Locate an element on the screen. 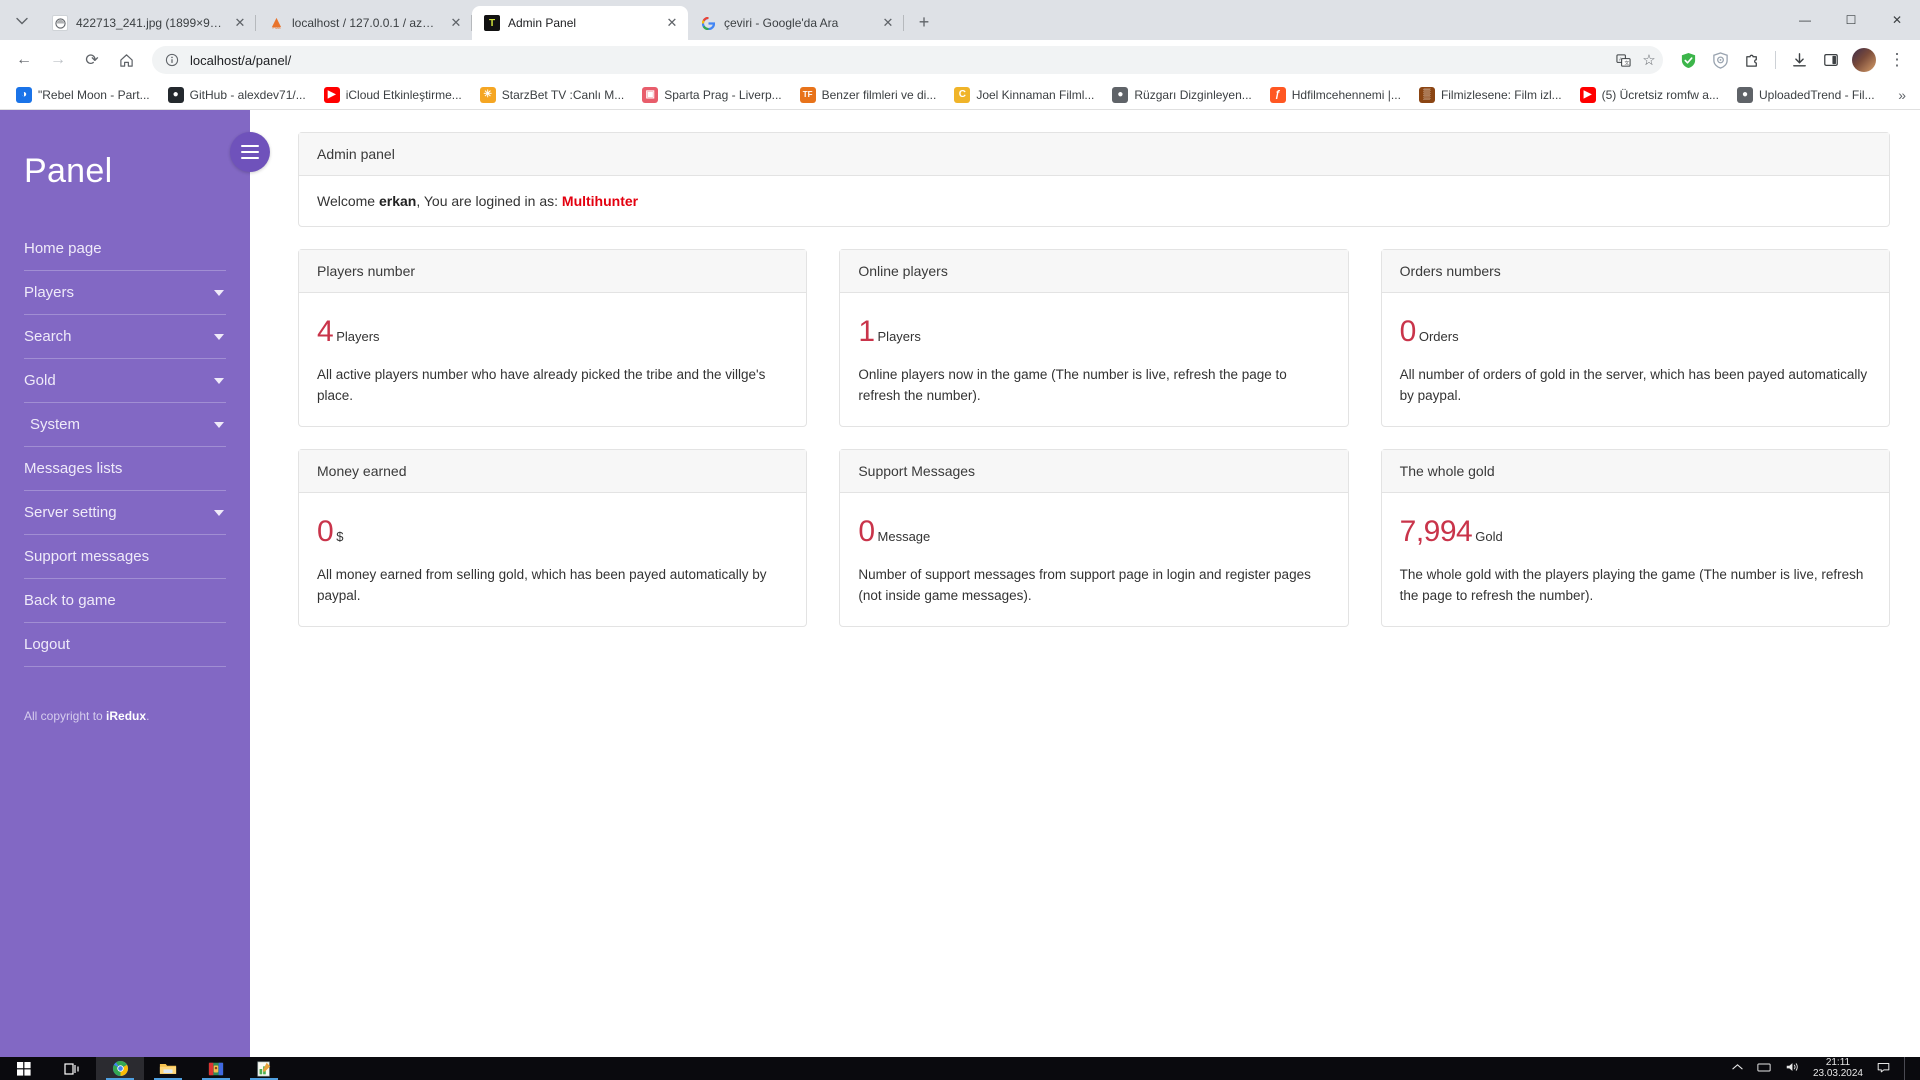 This screenshot has width=1920, height=1080. sidebar-item-messages-lists: Messages lists is located at coordinates (125, 469).